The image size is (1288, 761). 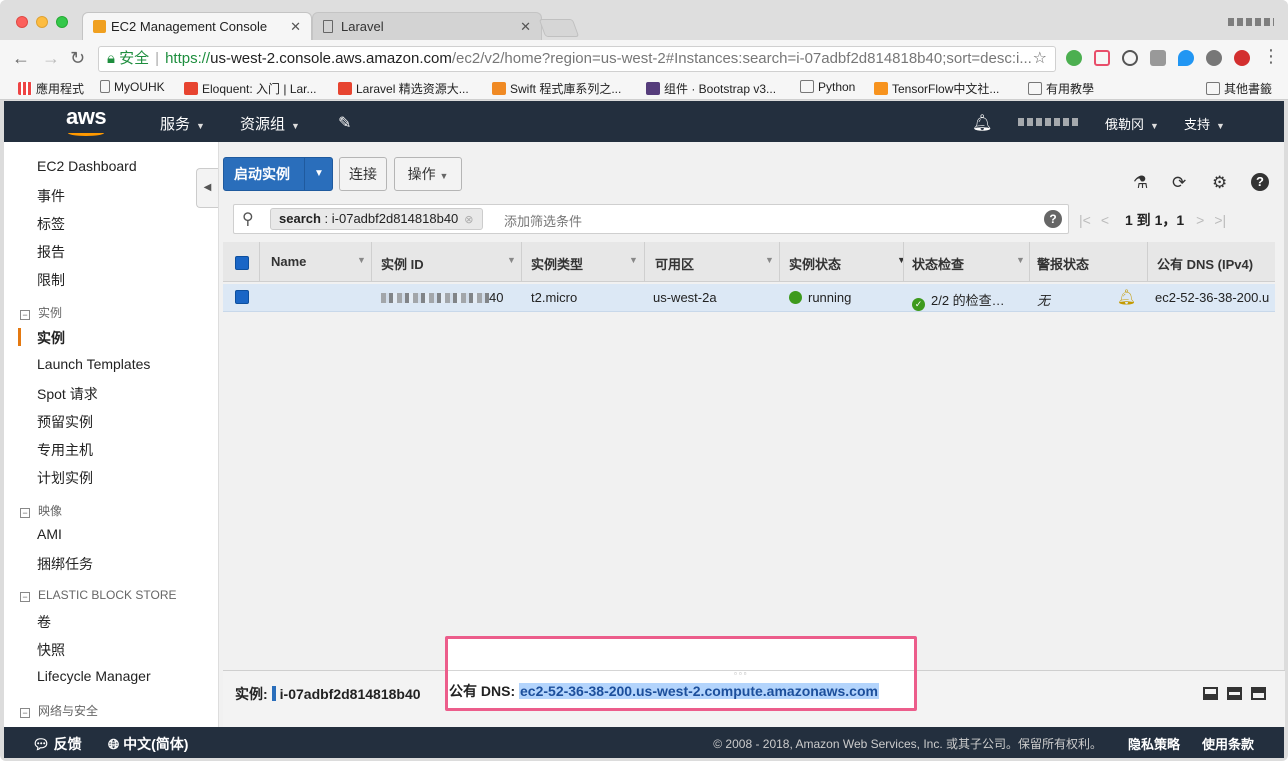 I want to click on profile-chip, so click(x=1251, y=22).